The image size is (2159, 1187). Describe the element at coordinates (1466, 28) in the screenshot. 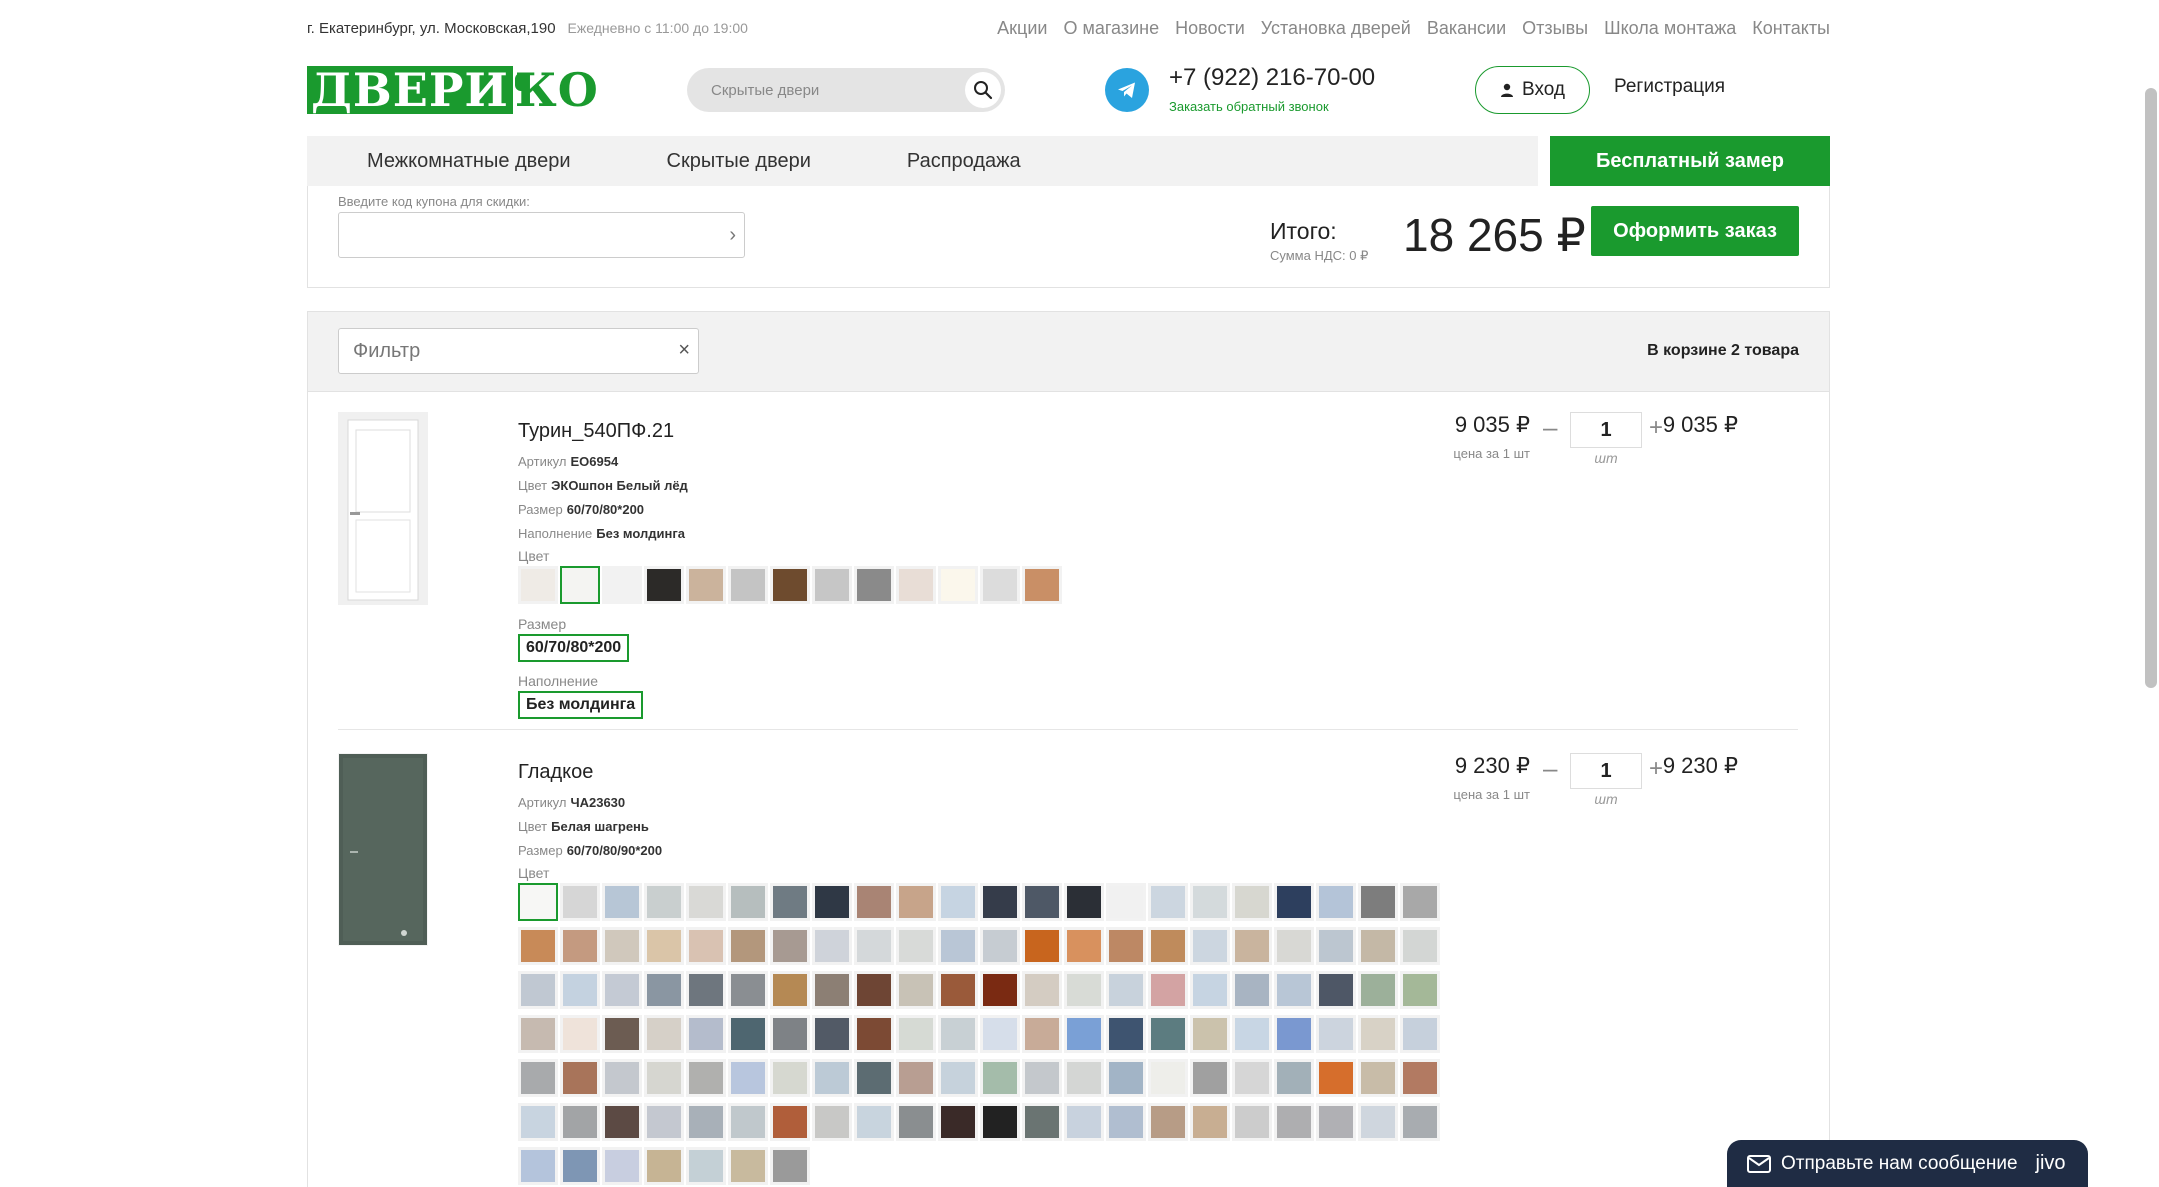

I see `top-nav-vacancies: Вакансии` at that location.